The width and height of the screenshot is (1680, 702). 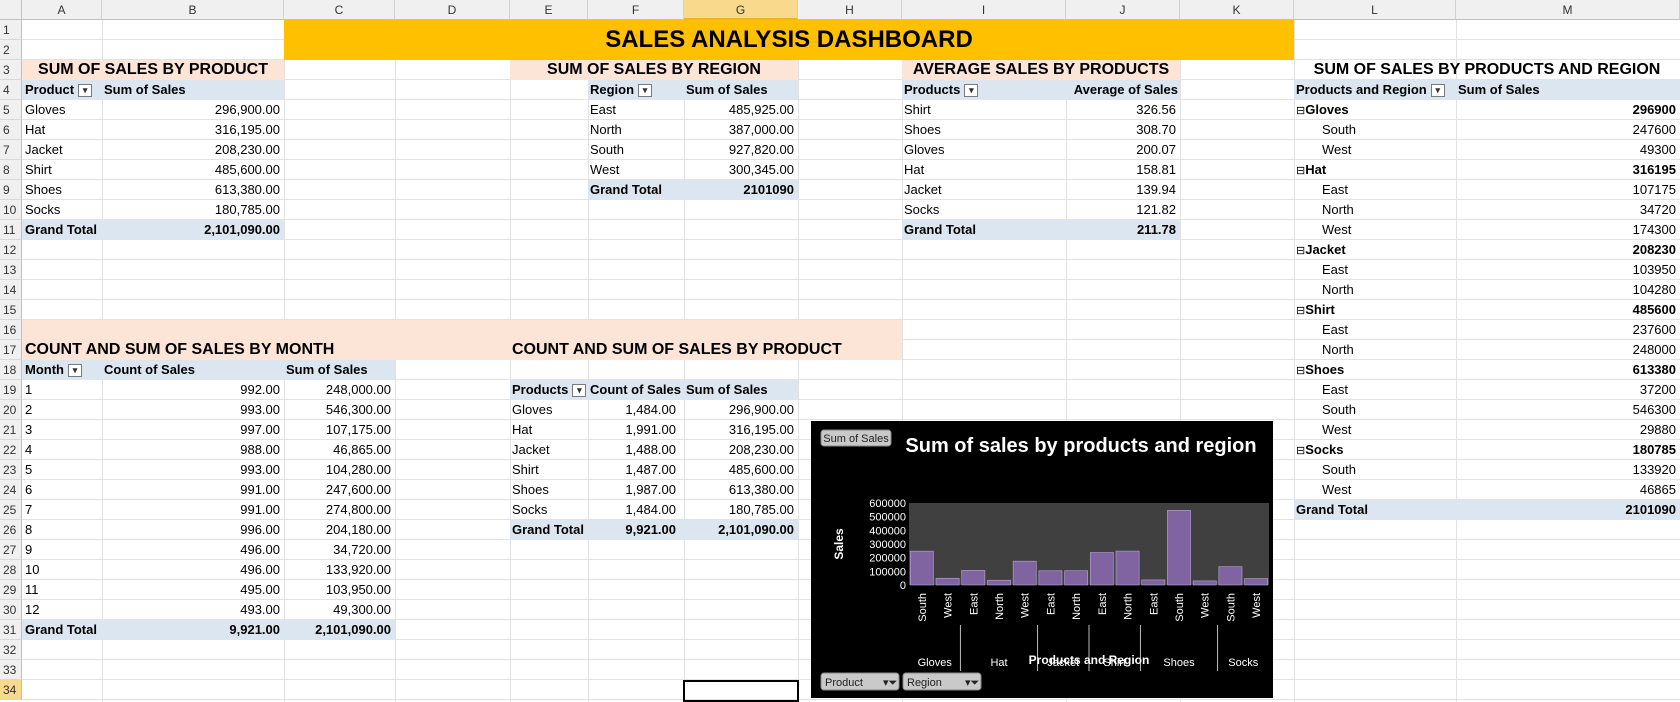 I want to click on row-header-13: 13, so click(x=11, y=270).